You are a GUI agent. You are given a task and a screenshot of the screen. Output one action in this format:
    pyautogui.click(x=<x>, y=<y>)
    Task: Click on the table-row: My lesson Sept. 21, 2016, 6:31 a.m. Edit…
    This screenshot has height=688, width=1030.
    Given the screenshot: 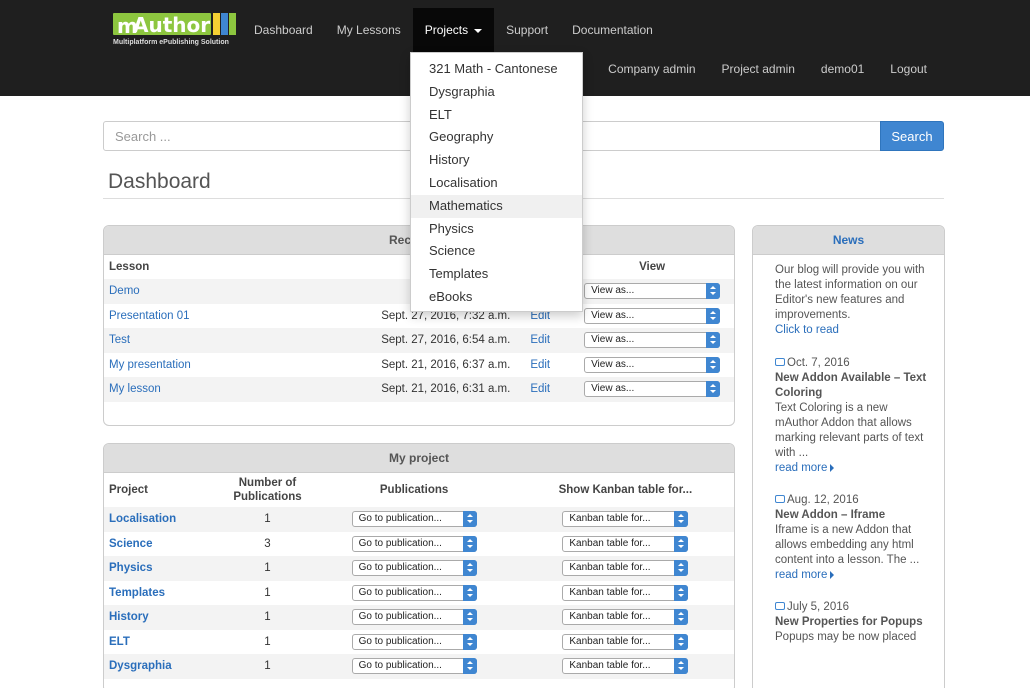 What is the action you would take?
    pyautogui.click(x=419, y=389)
    